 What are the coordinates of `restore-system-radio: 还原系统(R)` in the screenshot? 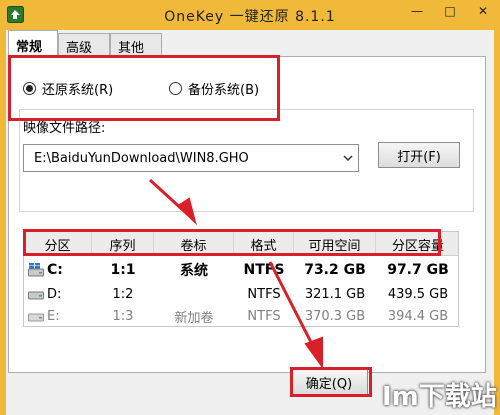 It's located at (68, 88).